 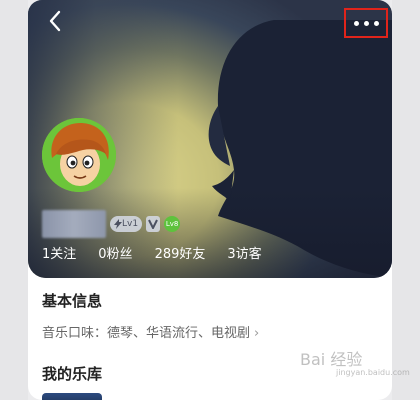 I want to click on basic-info-title: 基本信息, so click(x=72, y=301).